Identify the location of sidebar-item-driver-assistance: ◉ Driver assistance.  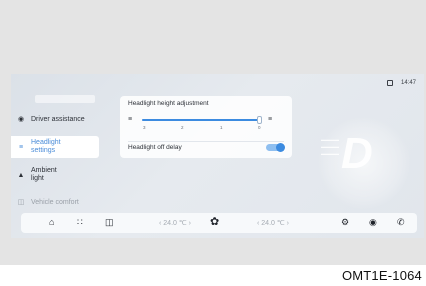
(55, 119).